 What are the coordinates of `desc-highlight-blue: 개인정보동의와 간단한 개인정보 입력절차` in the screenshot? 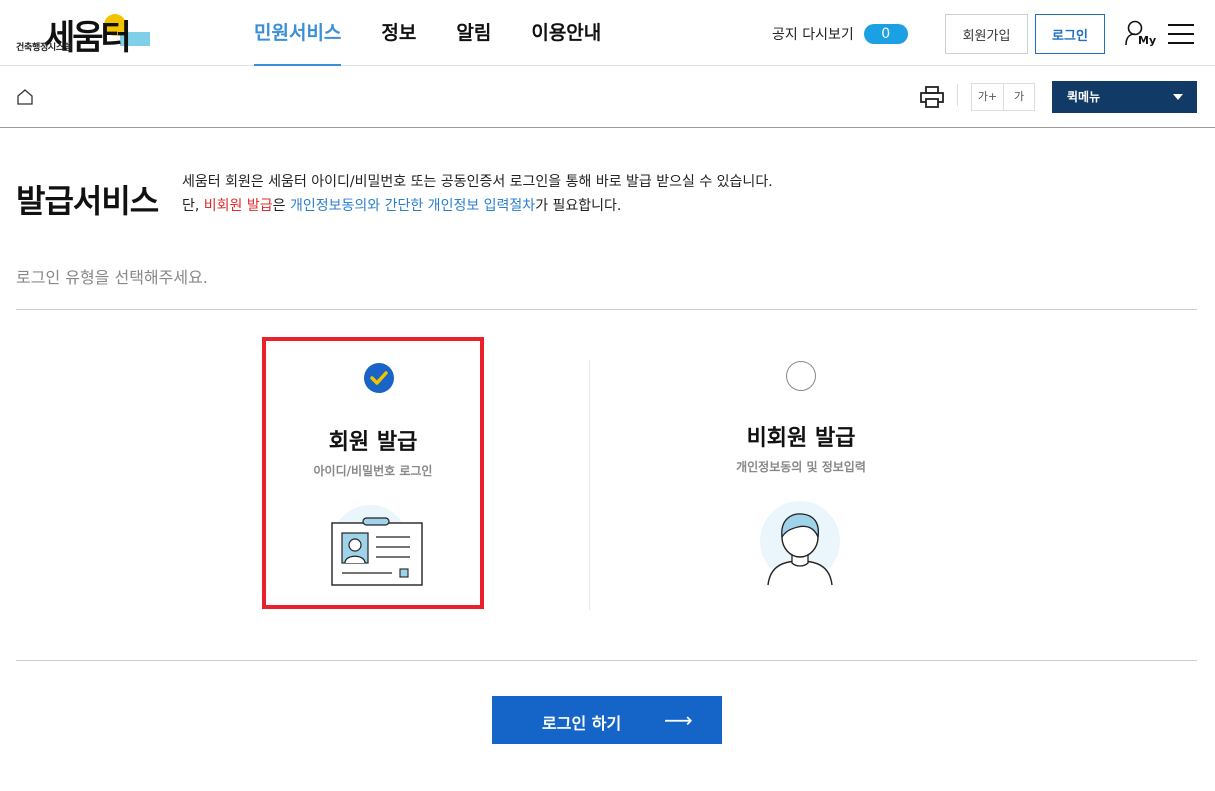 It's located at (412, 206).